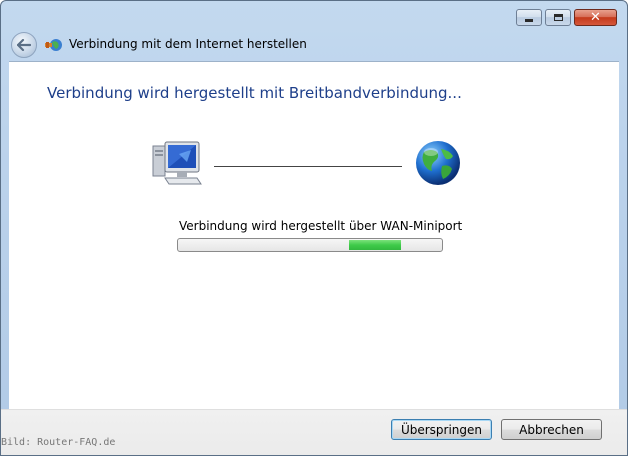 Image resolution: width=628 pixels, height=456 pixels. What do you see at coordinates (308, 166) in the screenshot?
I see `connection-line` at bounding box center [308, 166].